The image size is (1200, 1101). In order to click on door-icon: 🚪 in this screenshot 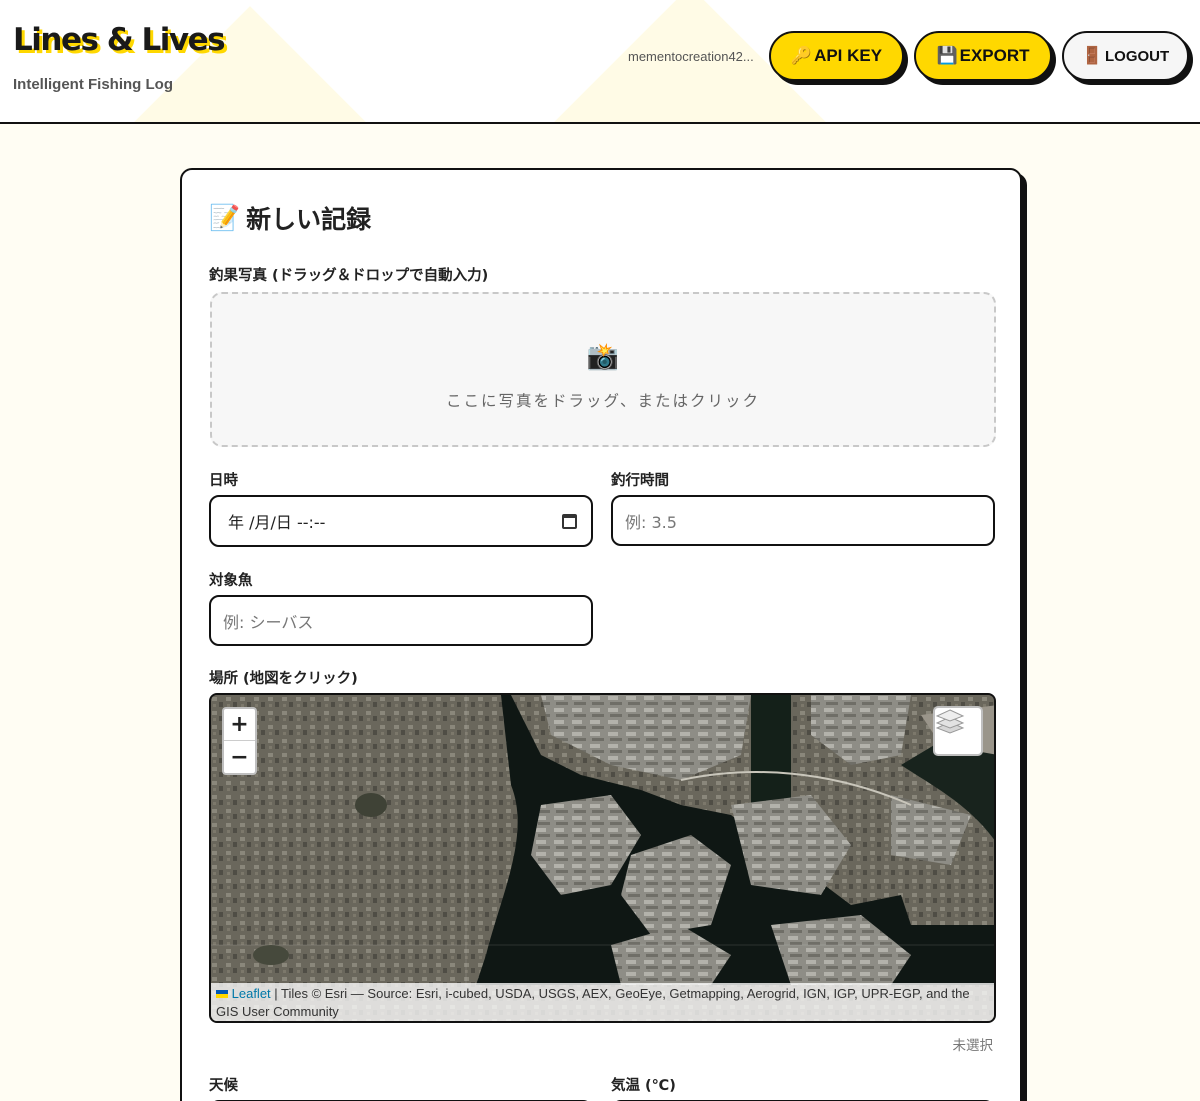, I will do `click(1092, 55)`.